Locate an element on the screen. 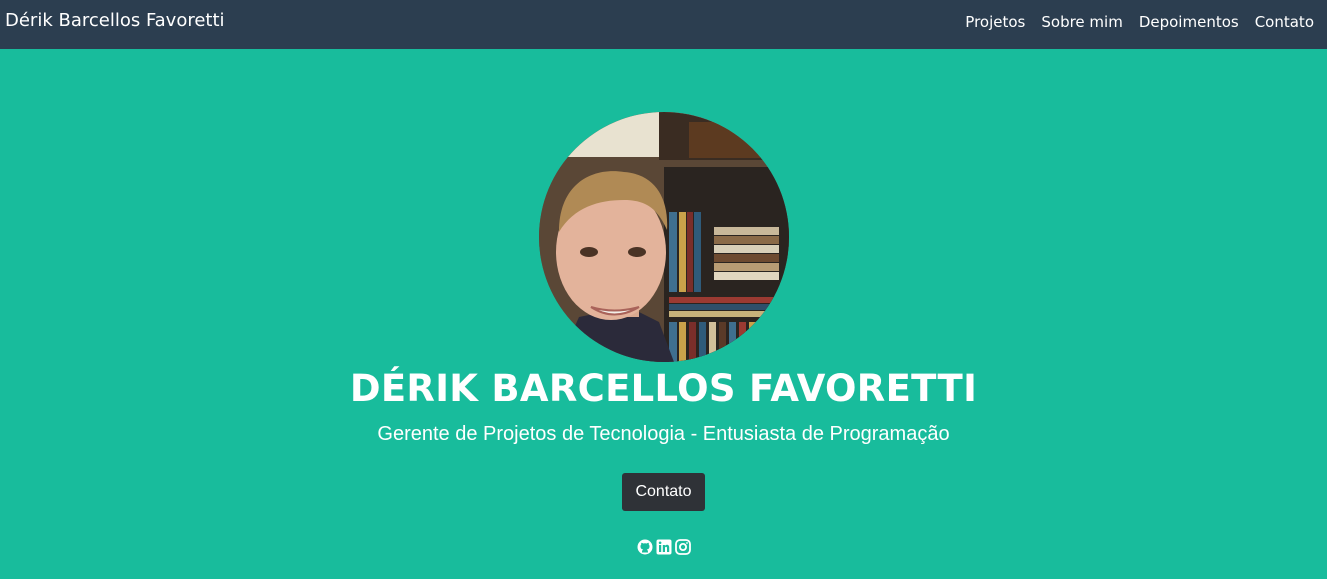  nav-link-projetos: Projetos is located at coordinates (995, 22).